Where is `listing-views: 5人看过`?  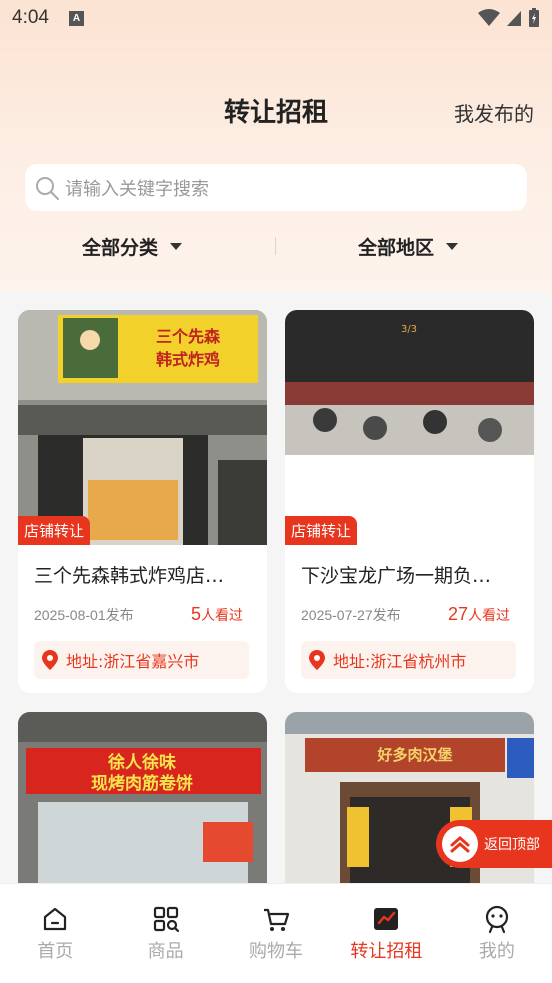 listing-views: 5人看过 is located at coordinates (217, 614).